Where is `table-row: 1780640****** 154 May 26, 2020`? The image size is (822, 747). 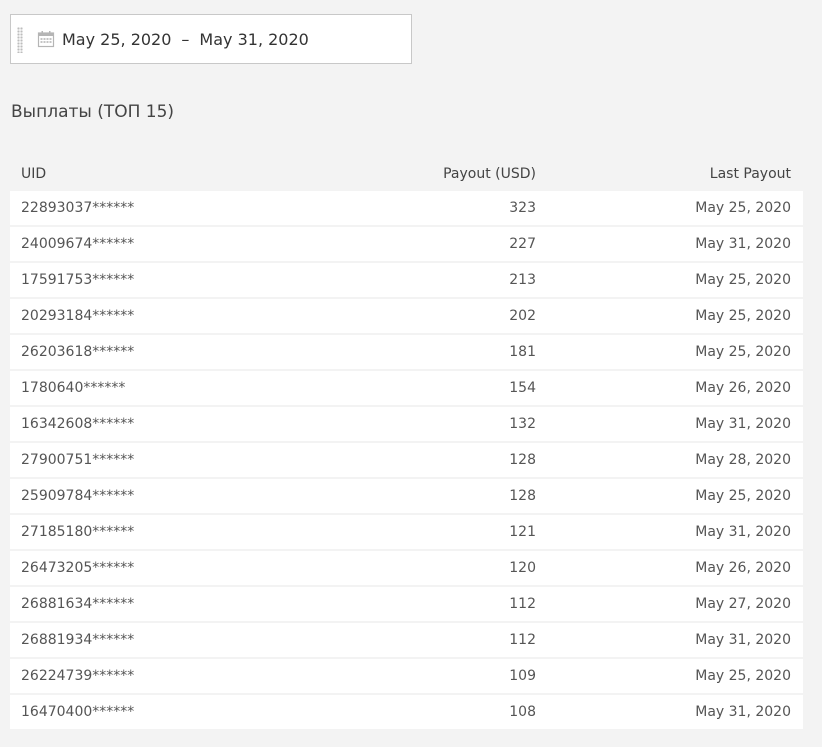
table-row: 1780640****** 154 May 26, 2020 is located at coordinates (406, 388).